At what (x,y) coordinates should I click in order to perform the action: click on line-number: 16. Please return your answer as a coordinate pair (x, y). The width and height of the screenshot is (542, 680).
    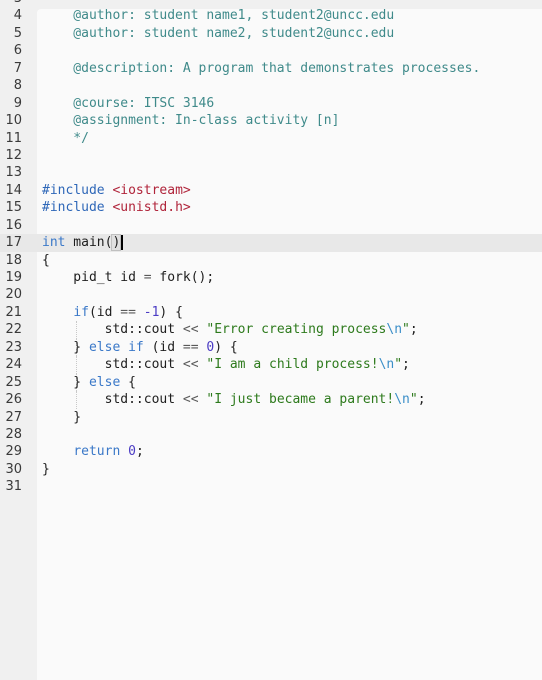
    Looking at the image, I should click on (13, 225).